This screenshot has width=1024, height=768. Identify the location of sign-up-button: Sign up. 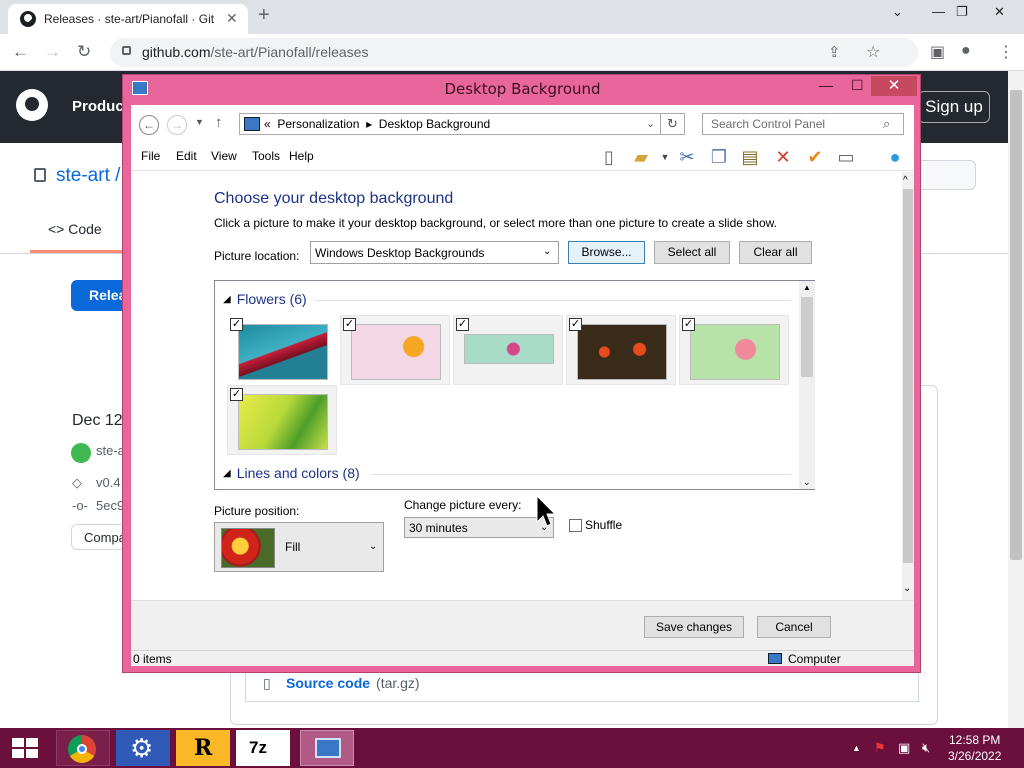
(954, 107).